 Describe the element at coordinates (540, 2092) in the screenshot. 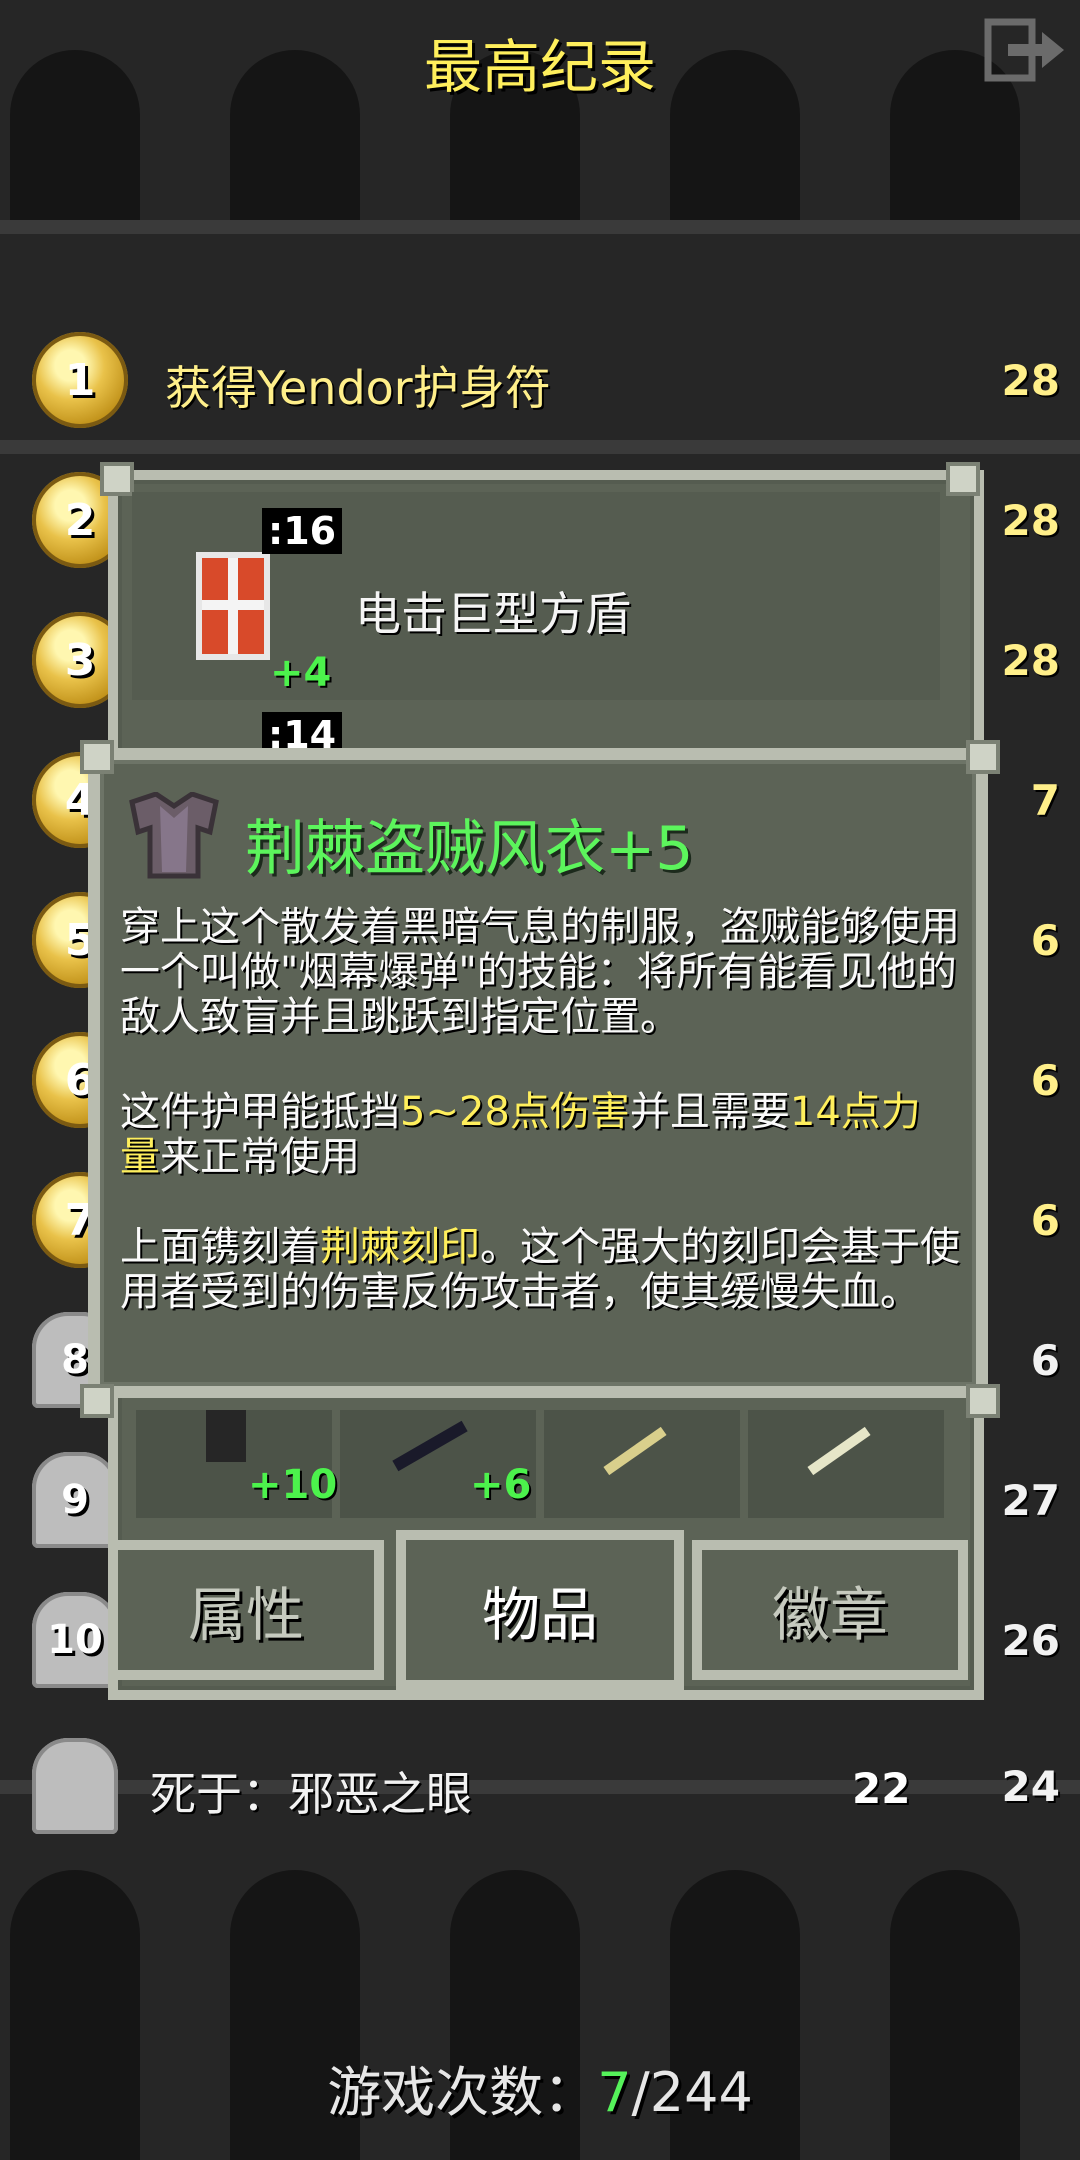

I see `games-played: 游戏次数：7/244` at that location.